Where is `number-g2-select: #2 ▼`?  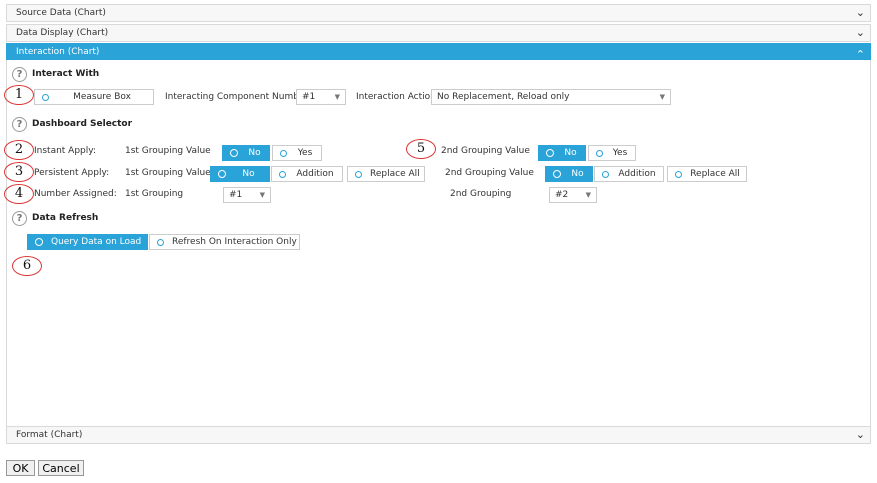 number-g2-select: #2 ▼ is located at coordinates (573, 195).